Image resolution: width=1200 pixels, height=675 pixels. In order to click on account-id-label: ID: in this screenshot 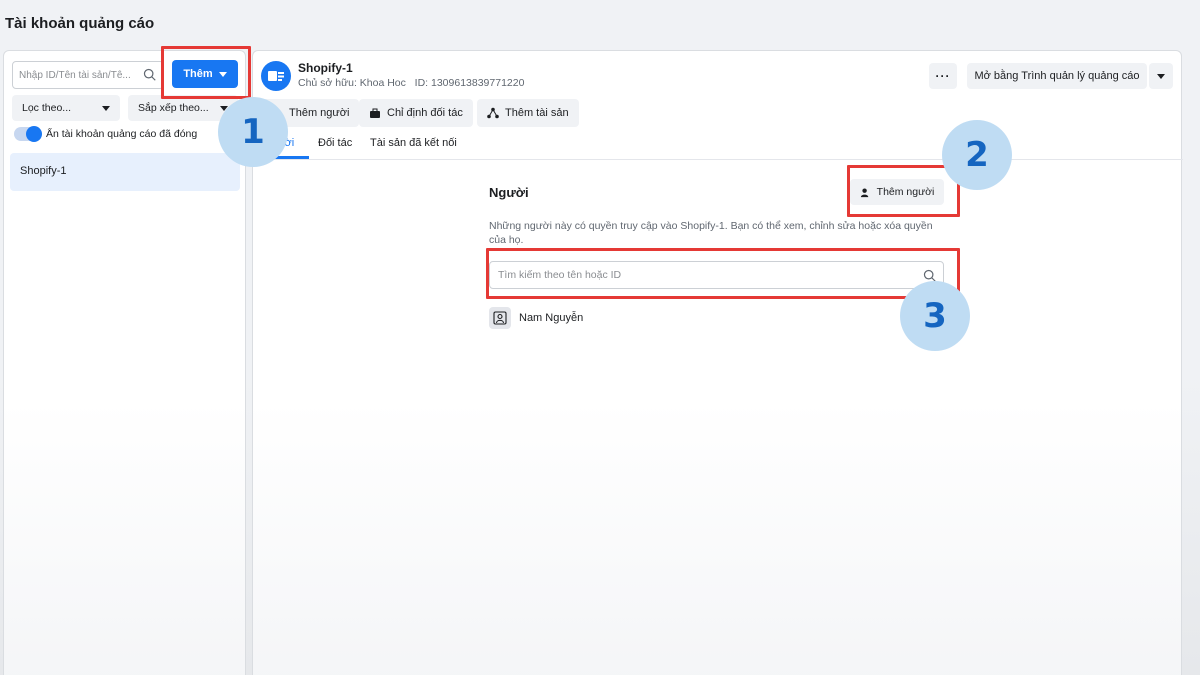, I will do `click(421, 83)`.